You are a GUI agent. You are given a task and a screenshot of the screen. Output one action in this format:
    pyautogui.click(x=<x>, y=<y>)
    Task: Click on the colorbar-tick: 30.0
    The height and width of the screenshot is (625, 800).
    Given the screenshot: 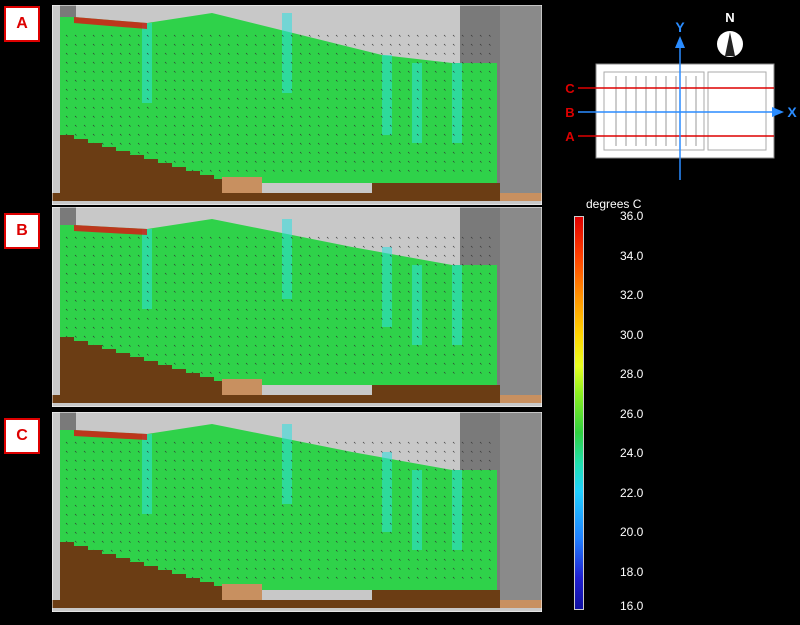 What is the action you would take?
    pyautogui.click(x=632, y=335)
    